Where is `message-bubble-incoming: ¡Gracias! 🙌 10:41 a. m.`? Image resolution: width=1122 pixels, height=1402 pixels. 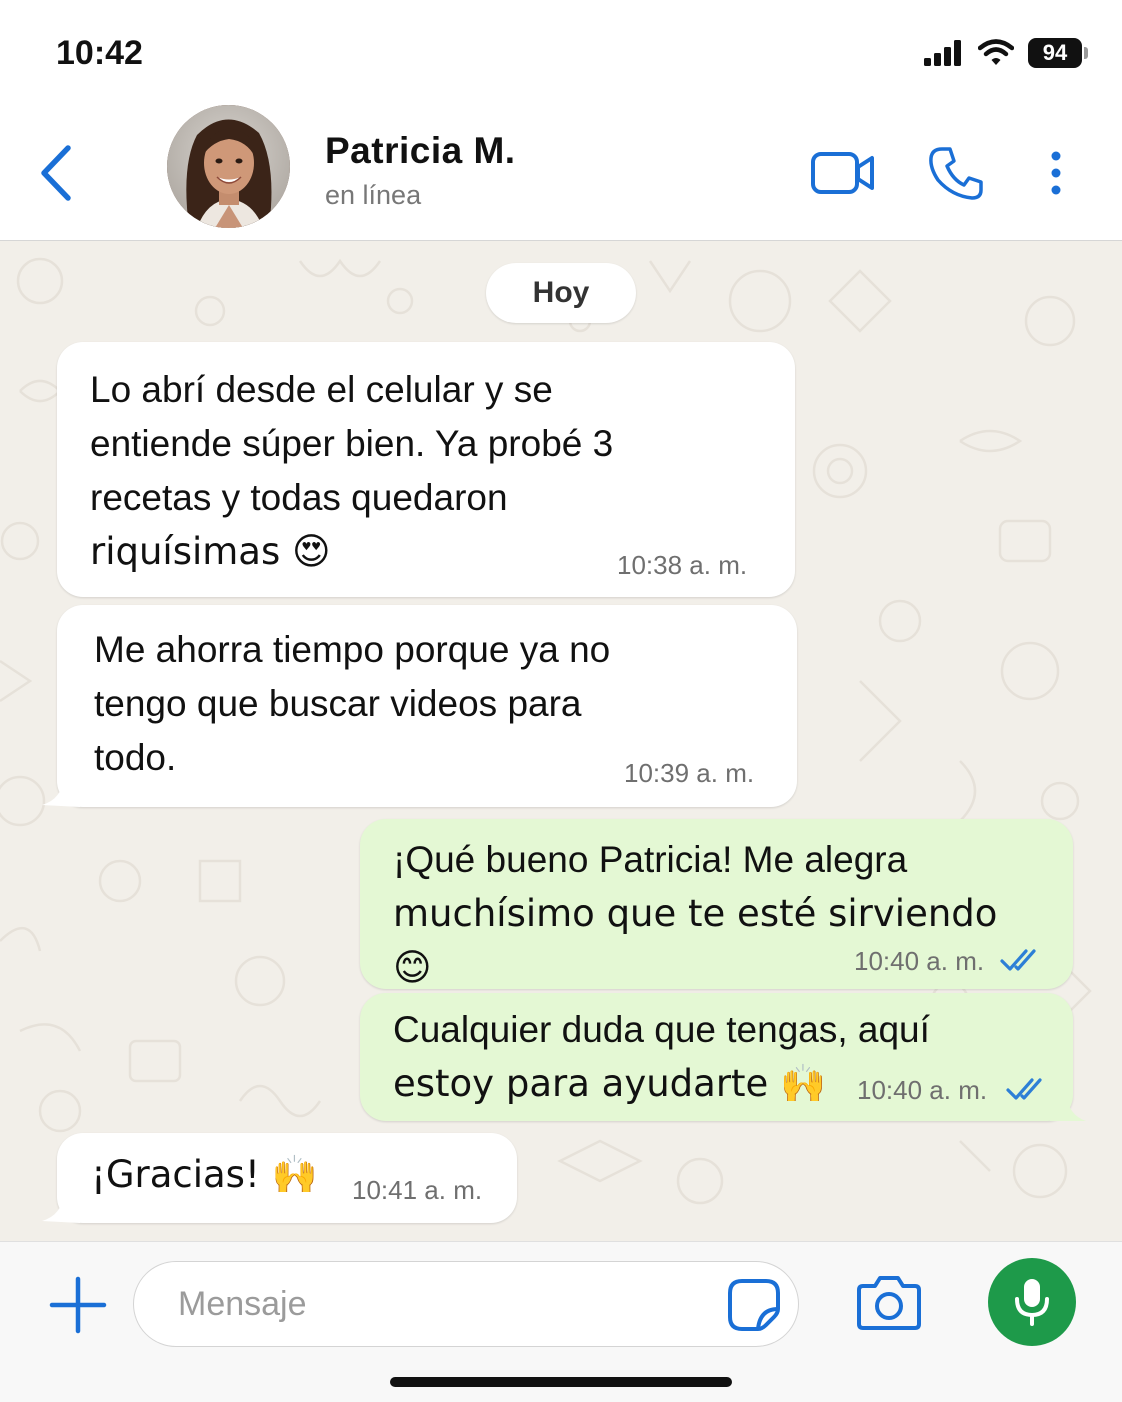 message-bubble-incoming: ¡Gracias! 🙌 10:41 a. m. is located at coordinates (287, 1178).